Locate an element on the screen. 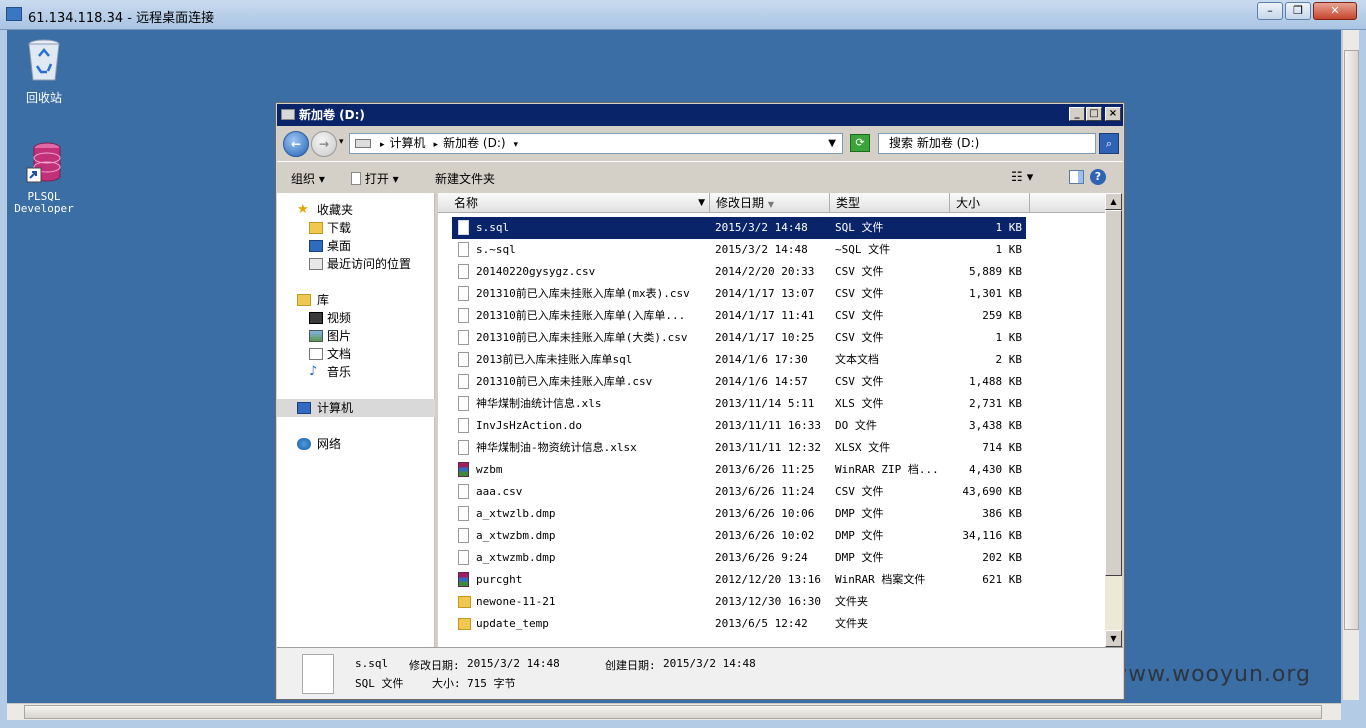 The image size is (1366, 728). nav-computer: 计算机 is located at coordinates (356, 408).